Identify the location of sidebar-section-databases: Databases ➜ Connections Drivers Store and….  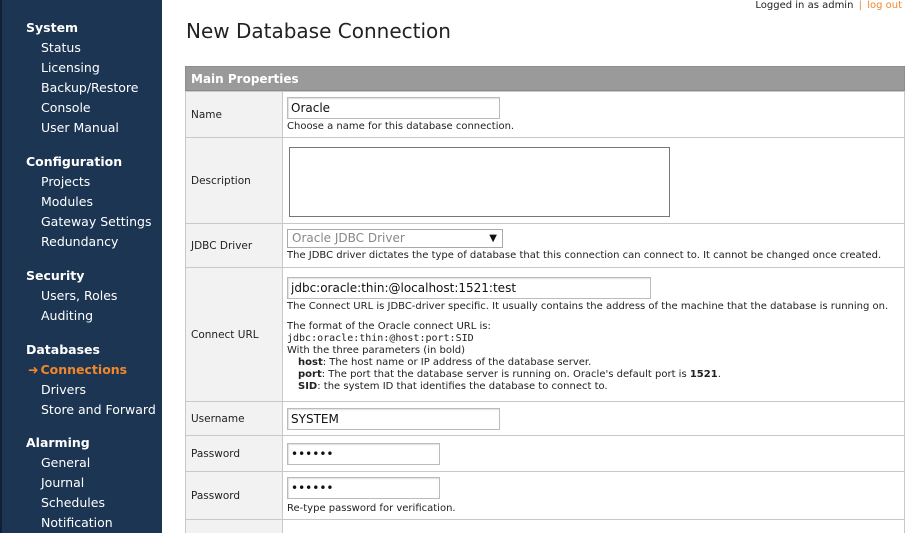
(94, 380).